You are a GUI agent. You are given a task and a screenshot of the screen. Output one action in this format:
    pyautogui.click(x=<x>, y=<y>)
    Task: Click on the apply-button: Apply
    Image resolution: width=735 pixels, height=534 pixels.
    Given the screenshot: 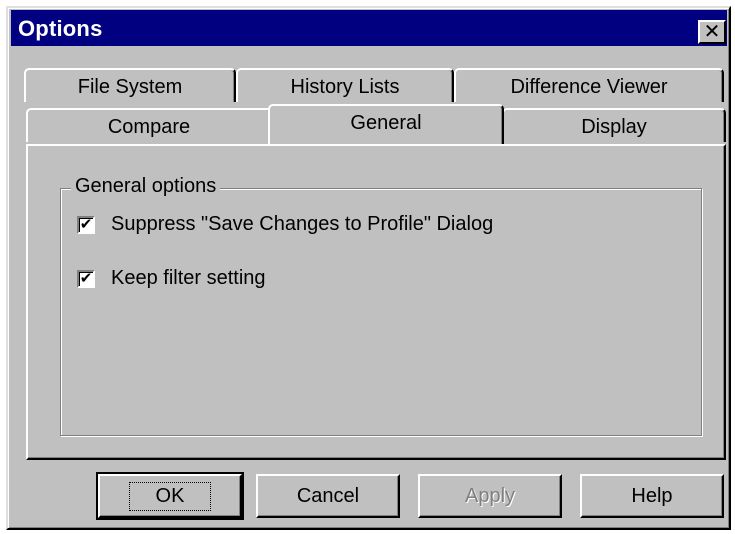 What is the action you would take?
    pyautogui.click(x=490, y=496)
    